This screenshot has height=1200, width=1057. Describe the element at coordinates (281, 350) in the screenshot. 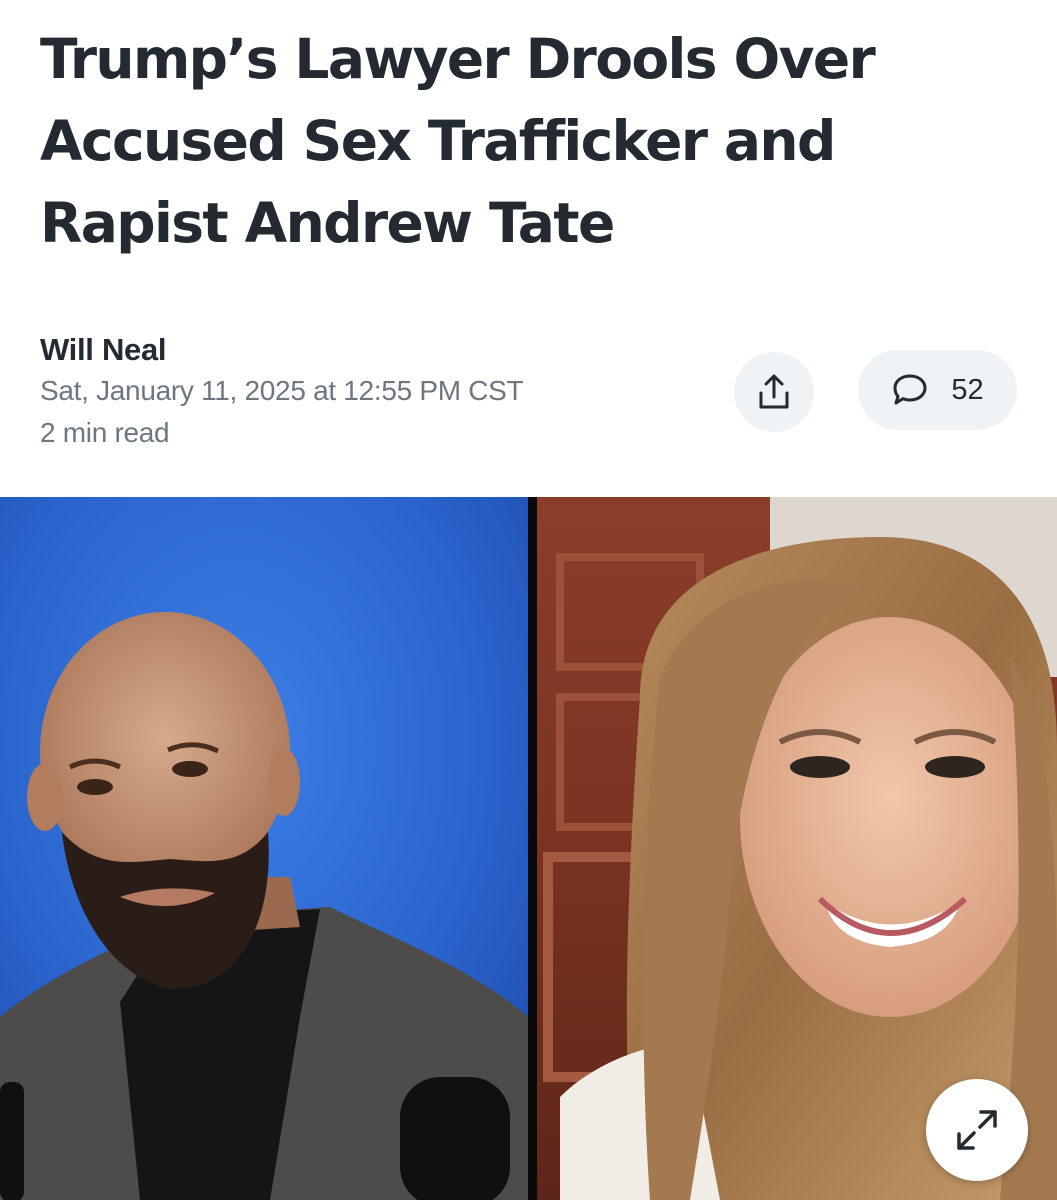

I see `author-name: Will Neal` at that location.